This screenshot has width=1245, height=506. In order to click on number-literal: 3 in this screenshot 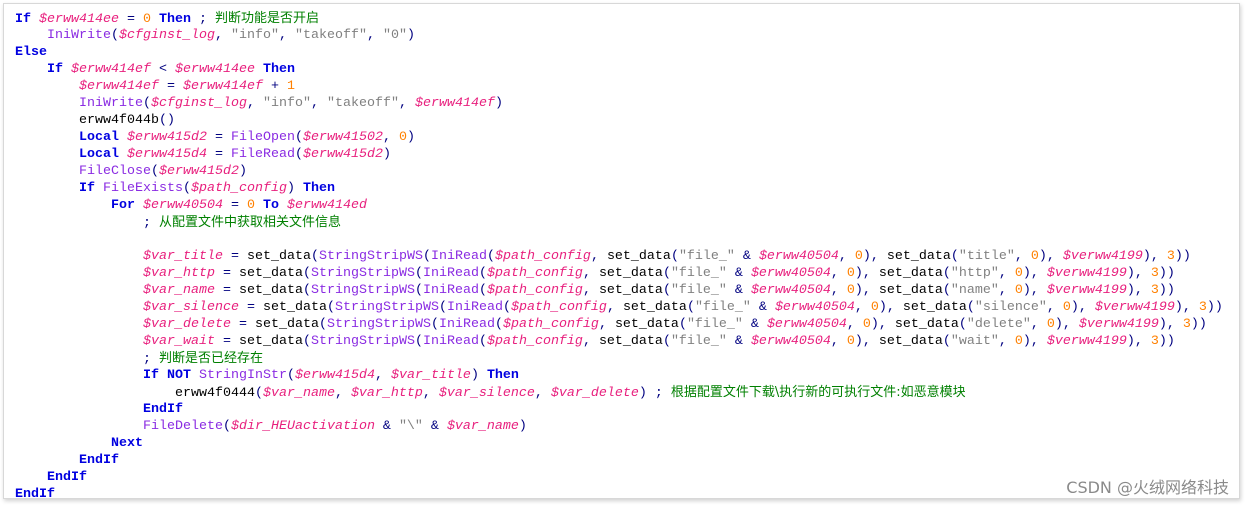, I will do `click(1170, 256)`.